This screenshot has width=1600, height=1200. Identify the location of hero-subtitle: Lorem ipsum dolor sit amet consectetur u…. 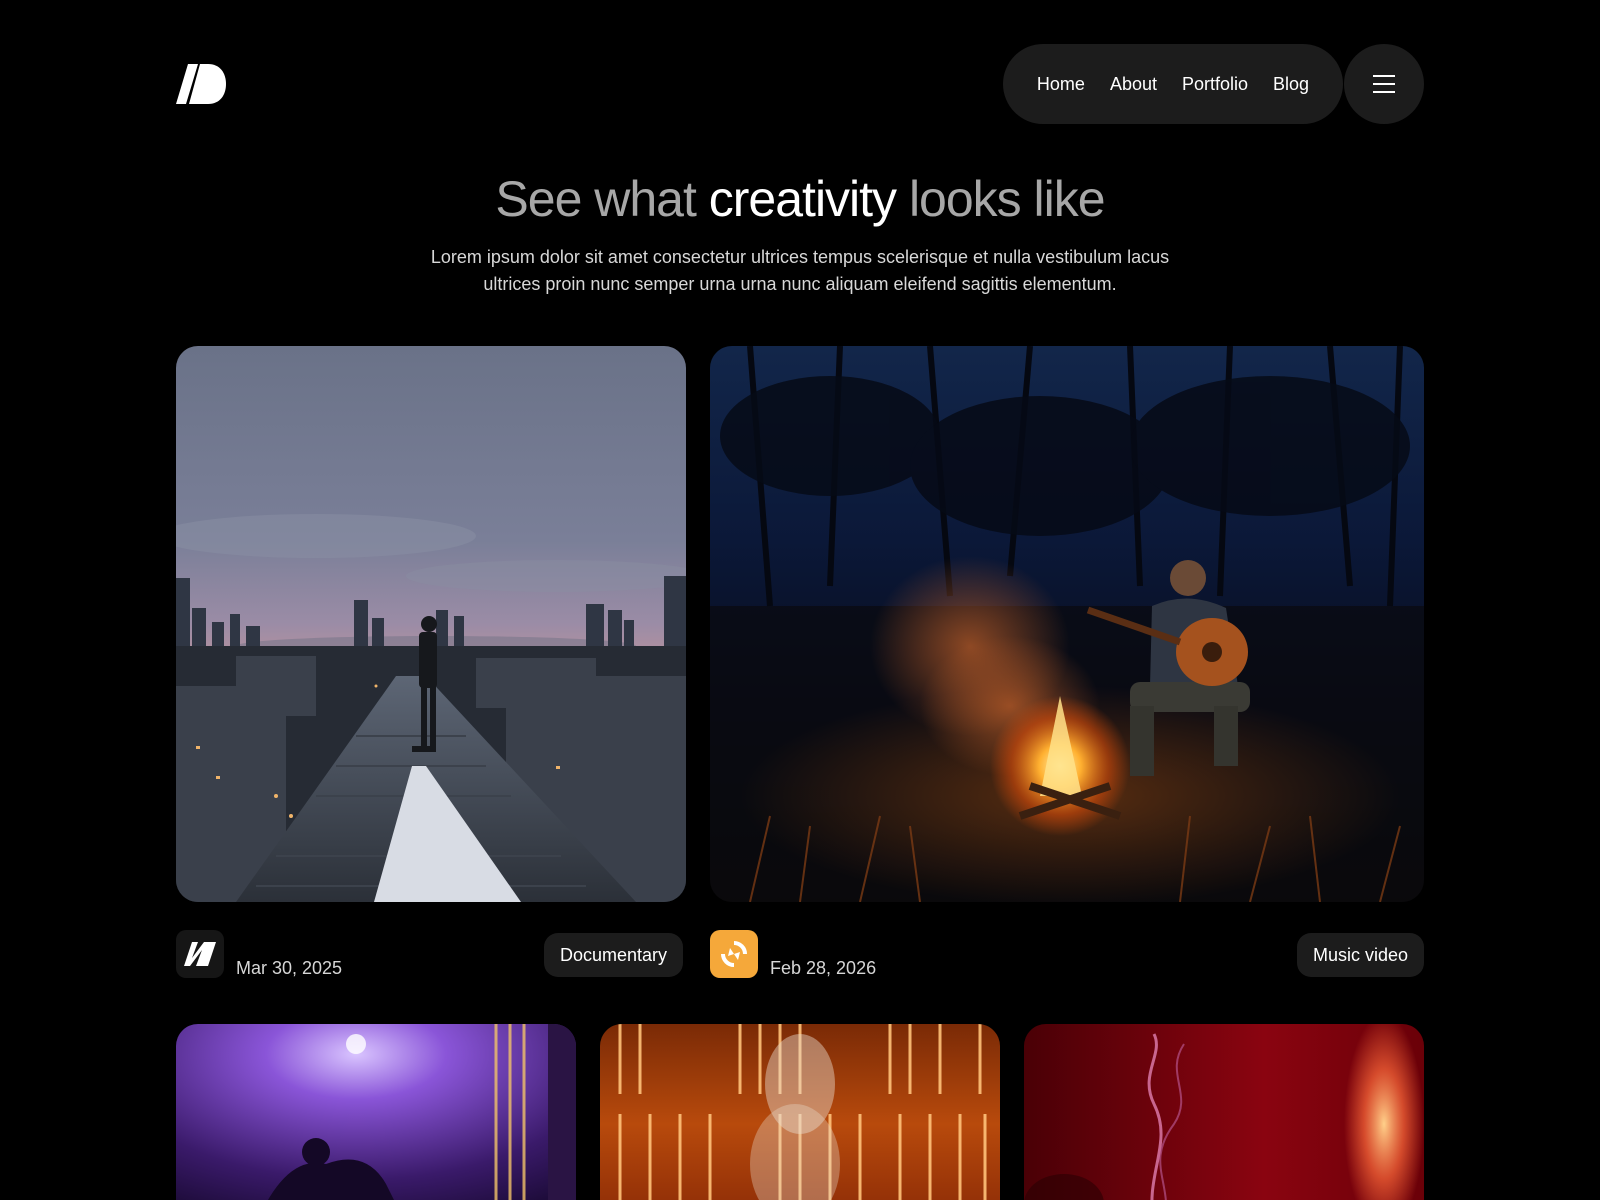
(800, 271).